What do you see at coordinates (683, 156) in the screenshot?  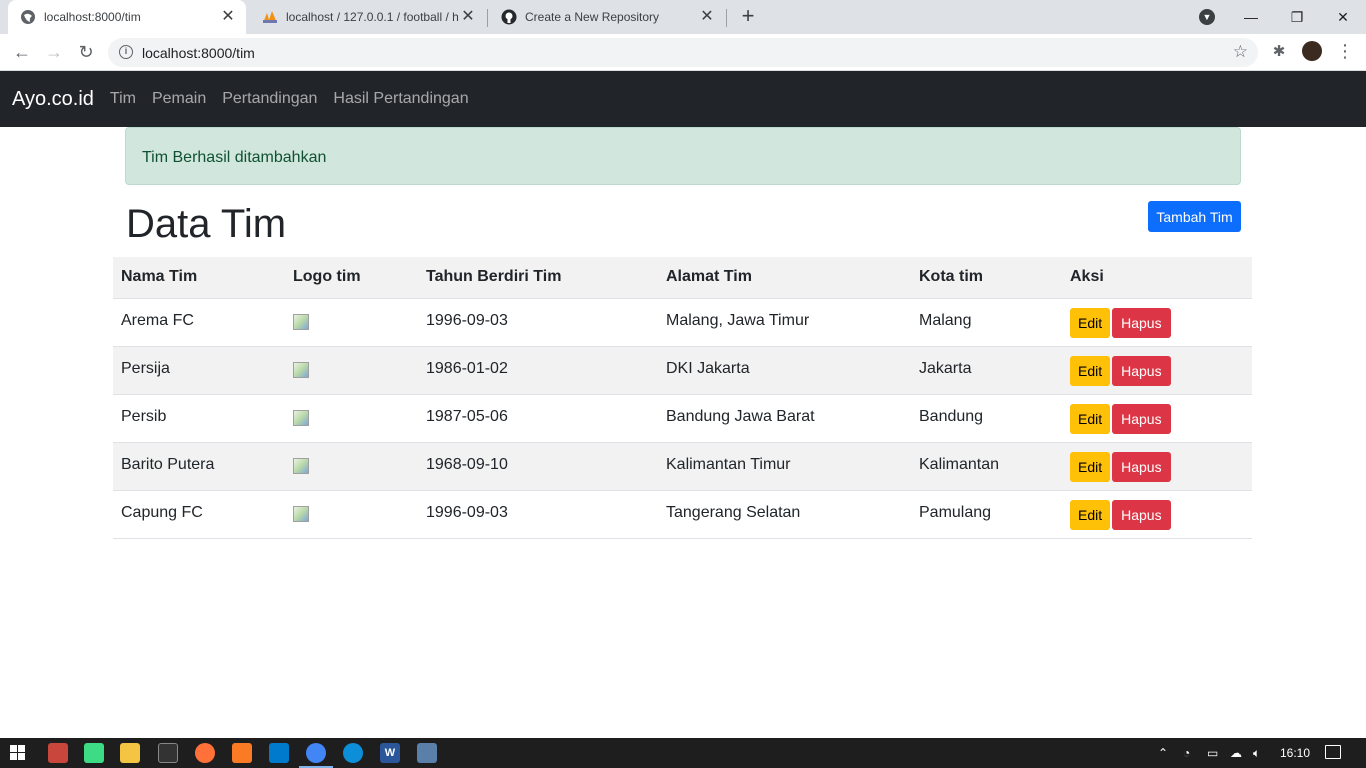 I see `success-alert: Tim Berhasil ditambahkan` at bounding box center [683, 156].